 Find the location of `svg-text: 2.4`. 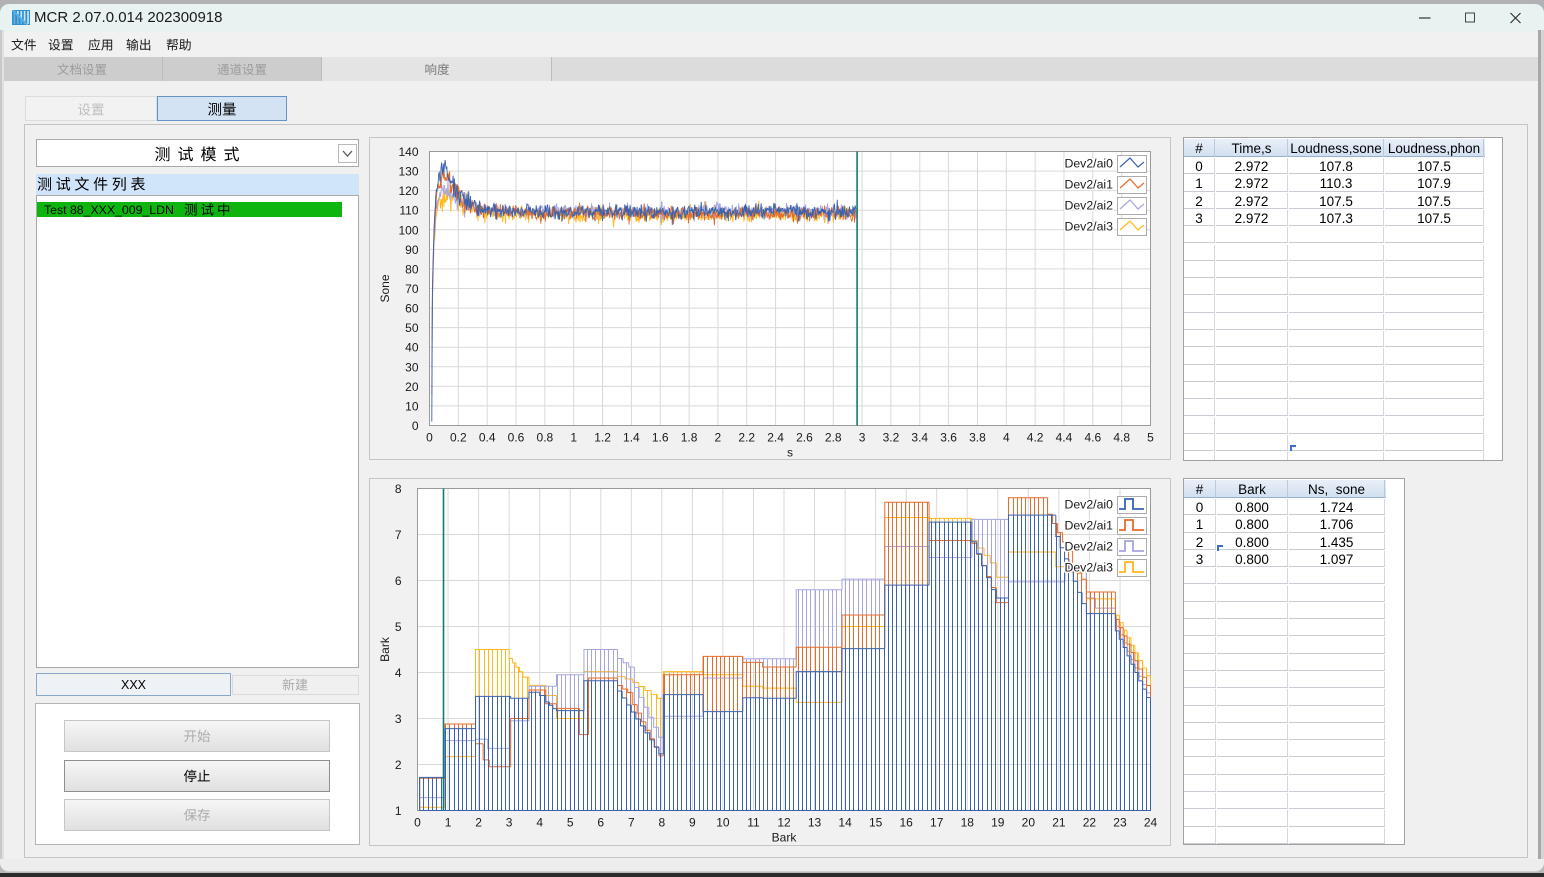

svg-text: 2.4 is located at coordinates (775, 438).